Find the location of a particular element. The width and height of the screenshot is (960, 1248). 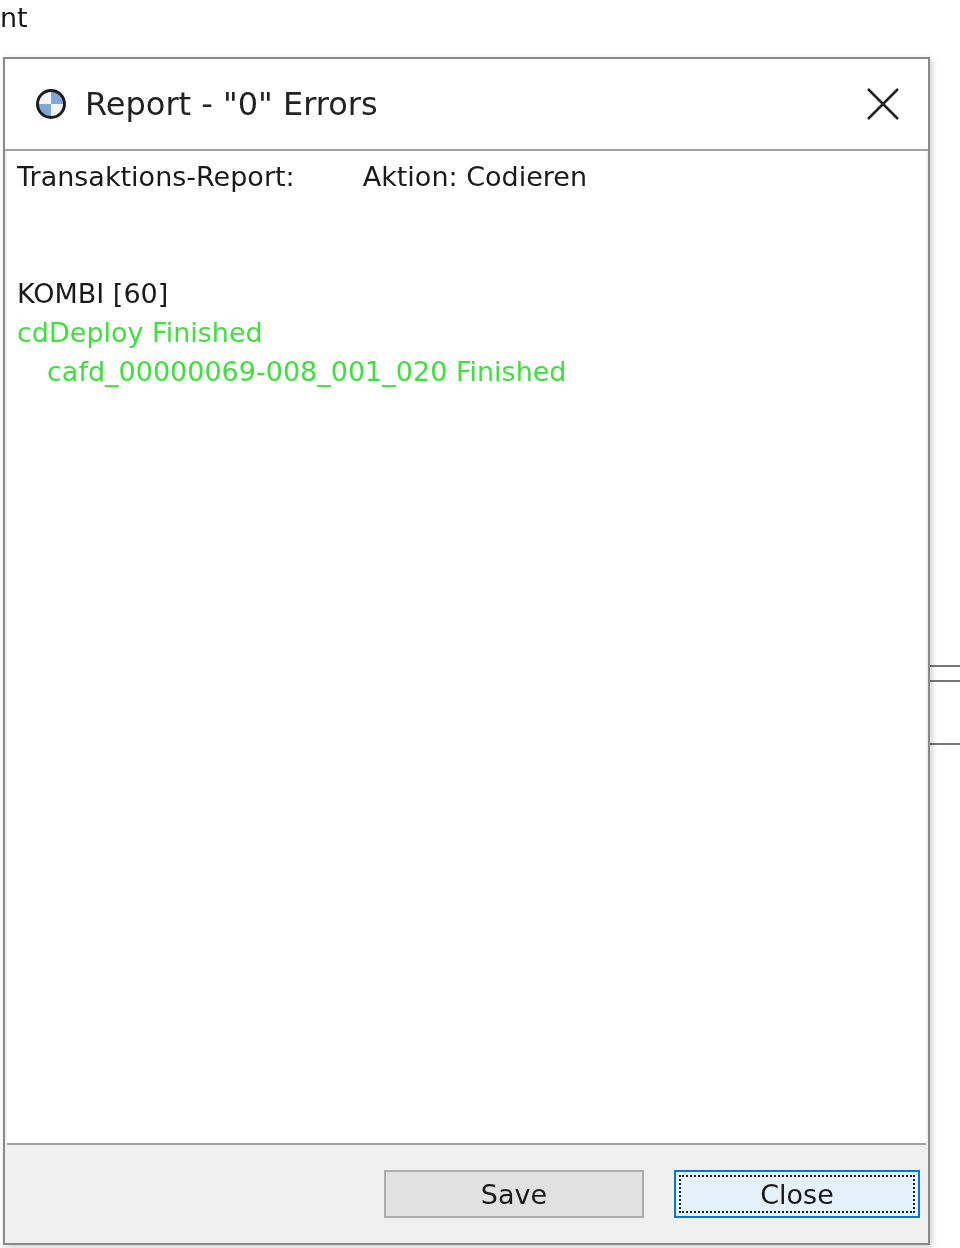

action-label: Aktion: Codieren is located at coordinates (475, 176).